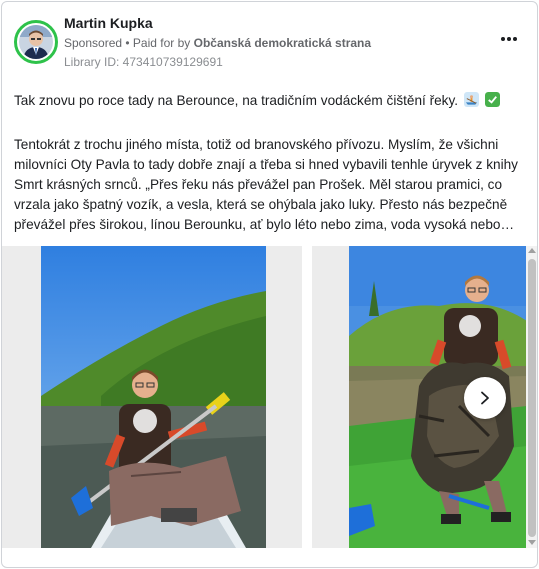 The height and width of the screenshot is (569, 539). I want to click on scroll-down-arrow-icon, so click(532, 542).